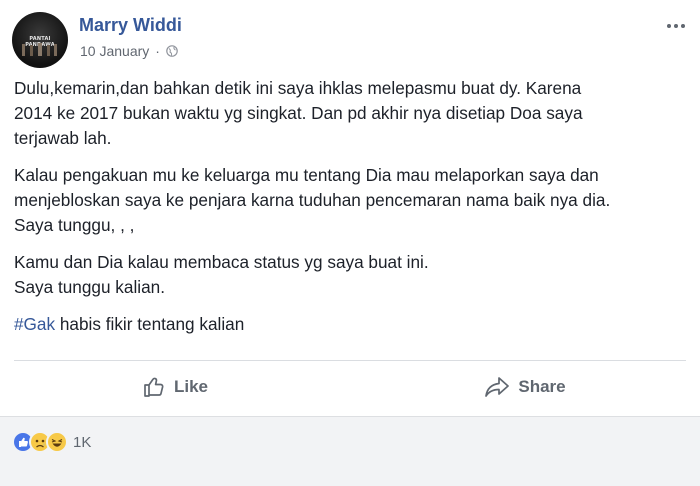  What do you see at coordinates (57, 442) in the screenshot?
I see `haha-reaction-icon` at bounding box center [57, 442].